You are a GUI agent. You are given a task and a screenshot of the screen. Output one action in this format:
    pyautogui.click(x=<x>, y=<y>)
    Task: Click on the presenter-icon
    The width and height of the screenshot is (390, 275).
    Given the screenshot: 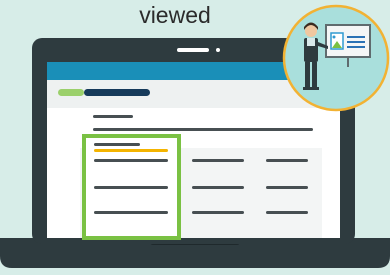 What is the action you would take?
    pyautogui.click(x=336, y=58)
    